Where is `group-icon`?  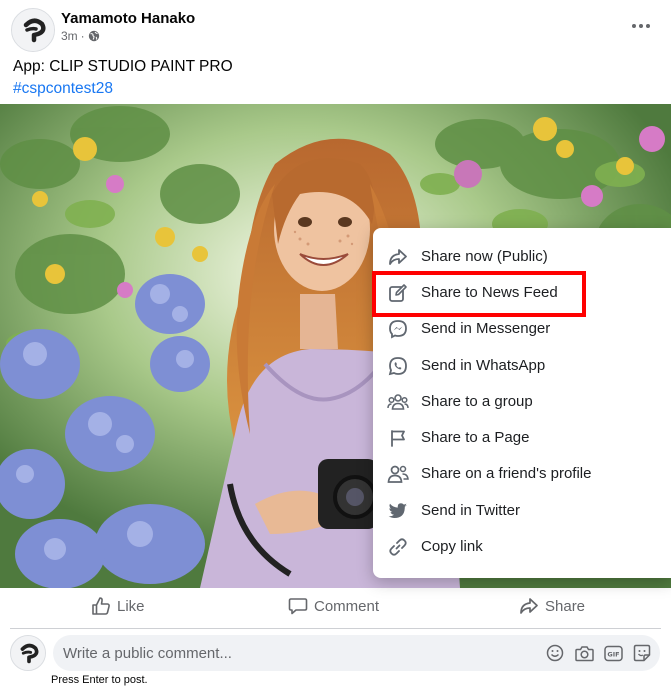
group-icon is located at coordinates (398, 402).